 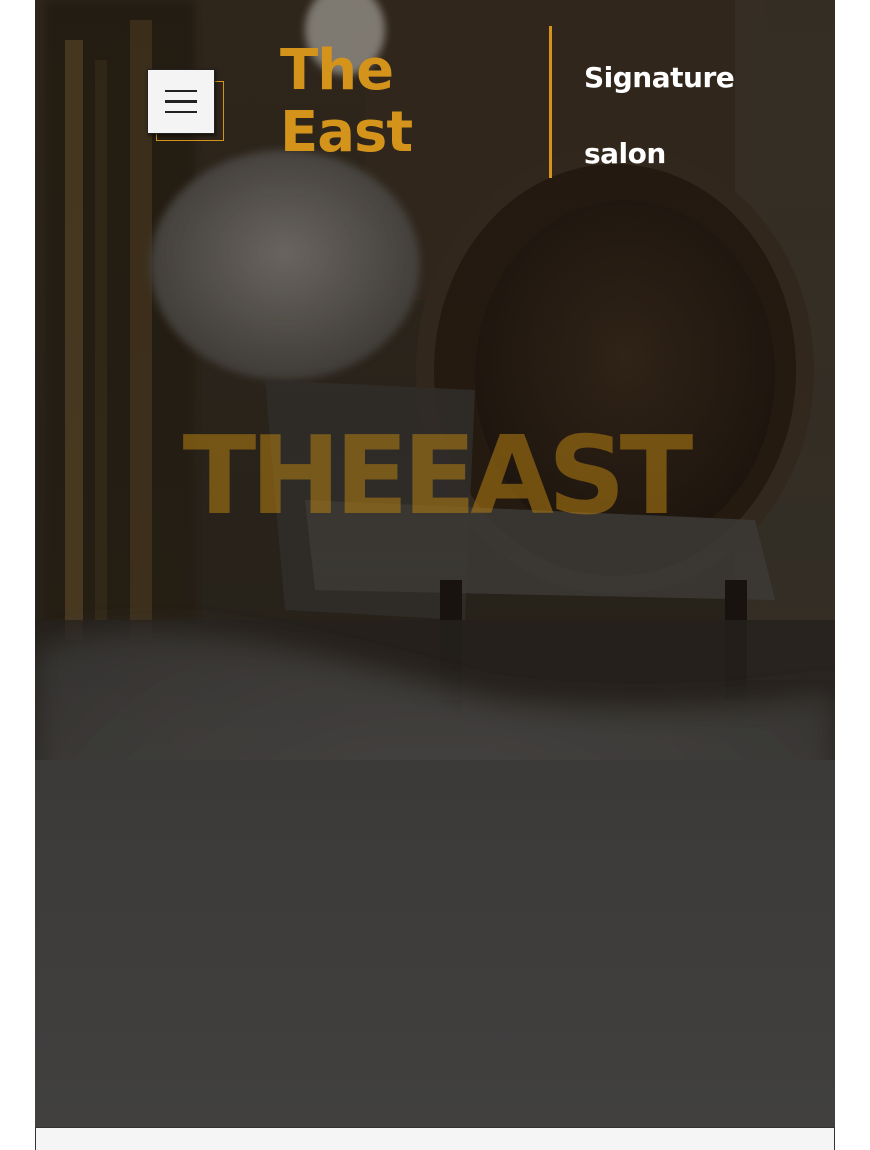 I want to click on logo-line-1: The, so click(x=337, y=70).